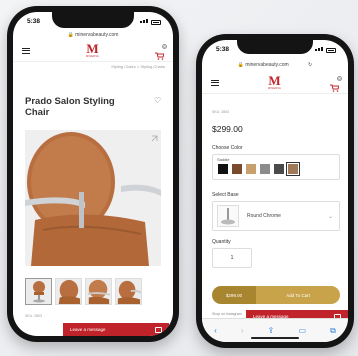  I want to click on tabs-icon: ⧉, so click(333, 331).